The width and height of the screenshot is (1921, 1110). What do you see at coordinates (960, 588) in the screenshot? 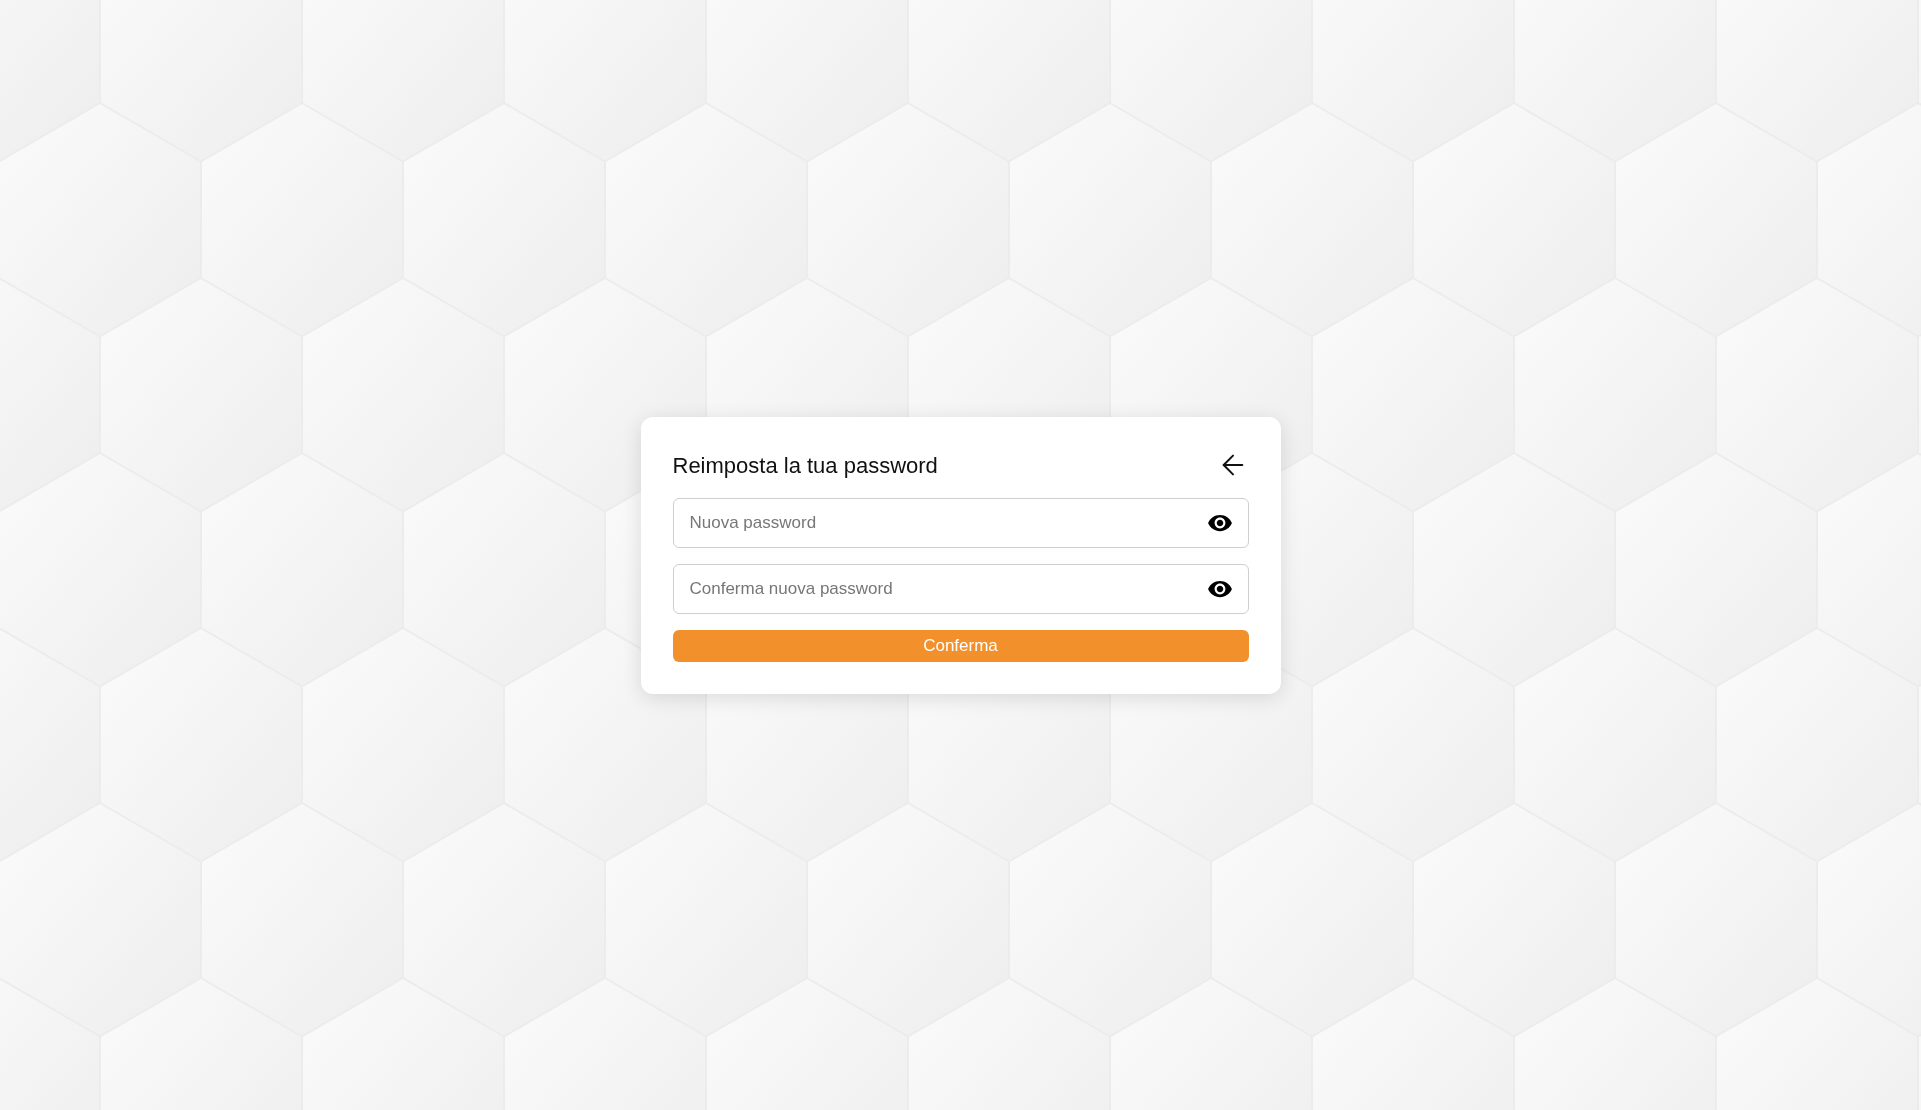
I see `password-field: Conferma nuova password` at bounding box center [960, 588].